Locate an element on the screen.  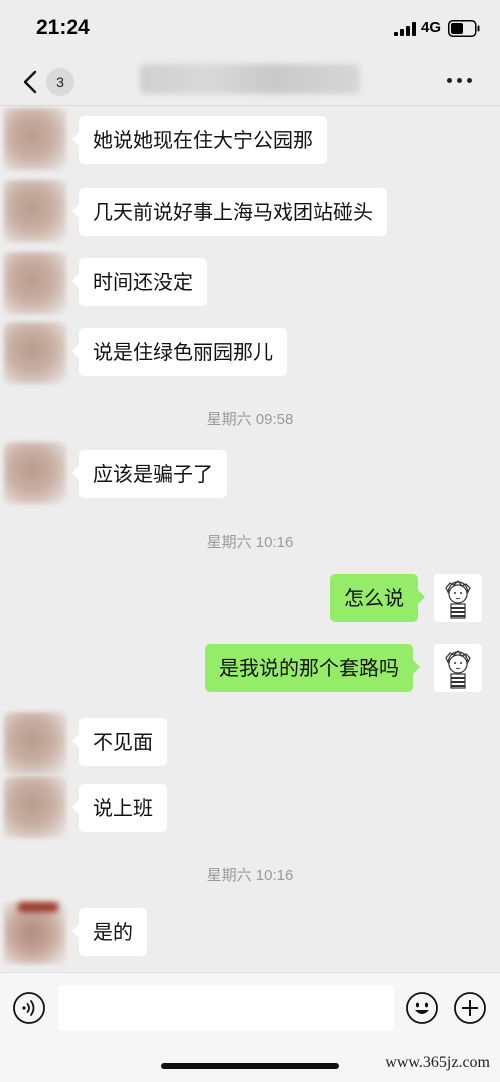
input-bar is located at coordinates (250, 1007).